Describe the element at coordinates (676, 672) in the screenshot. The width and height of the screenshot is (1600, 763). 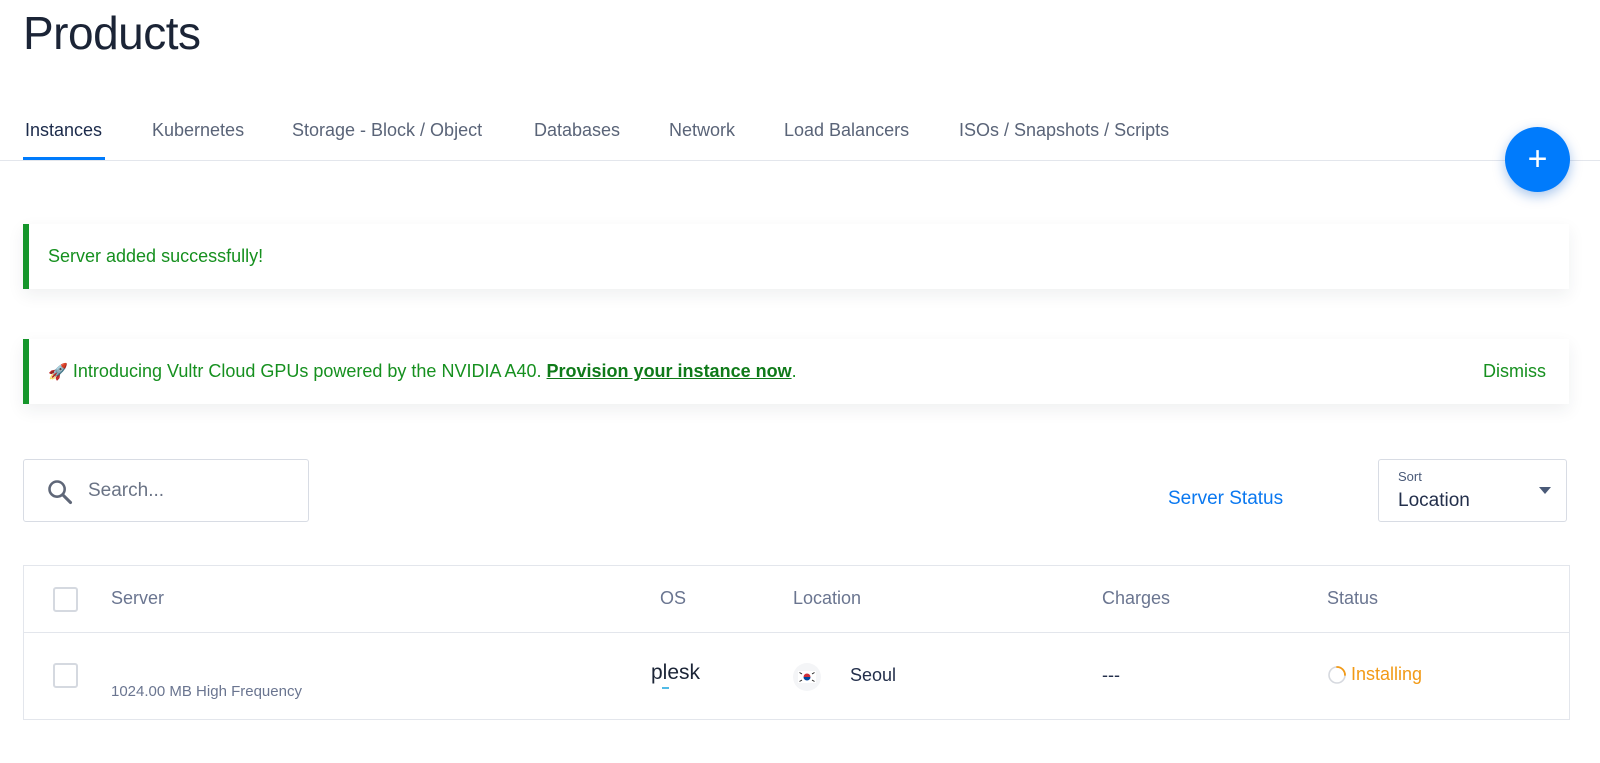
I see `os-name: plesk` at that location.